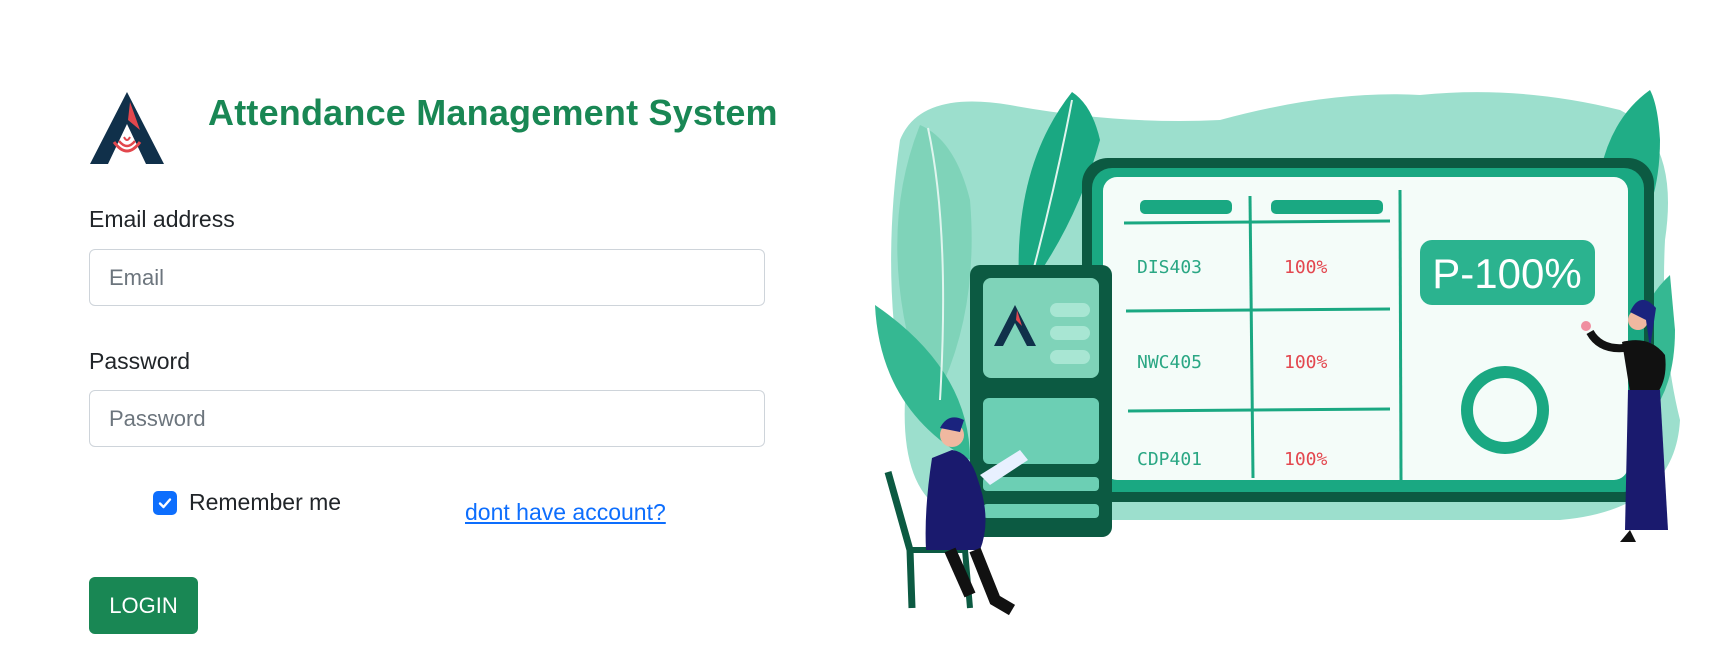 This screenshot has width=1711, height=667. Describe the element at coordinates (1169, 362) in the screenshot. I see `row-code: NWC405` at that location.